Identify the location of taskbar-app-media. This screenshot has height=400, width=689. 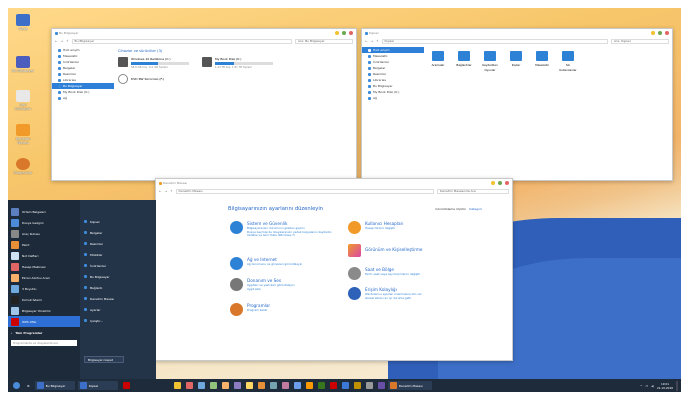
(146, 385).